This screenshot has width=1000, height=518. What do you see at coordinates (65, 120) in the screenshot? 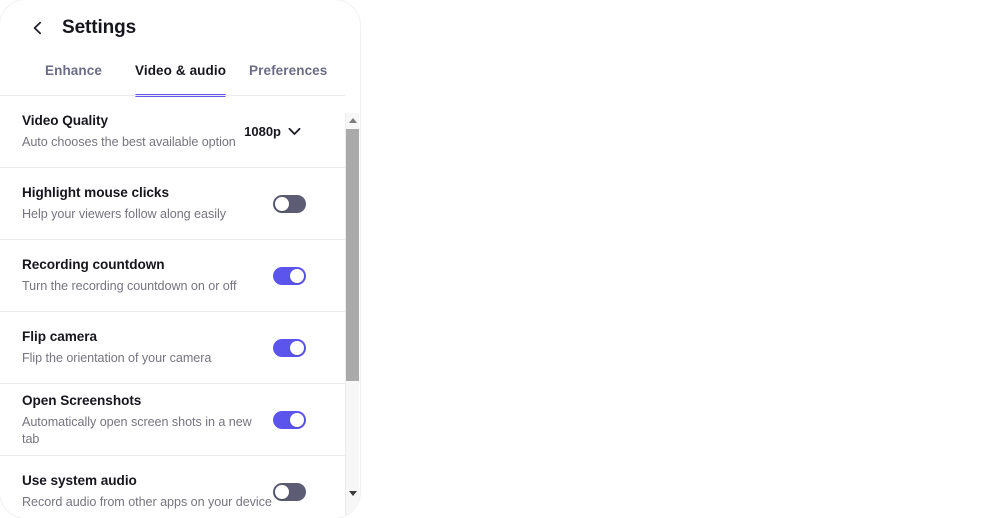
I see `setting-title: Video Quality` at bounding box center [65, 120].